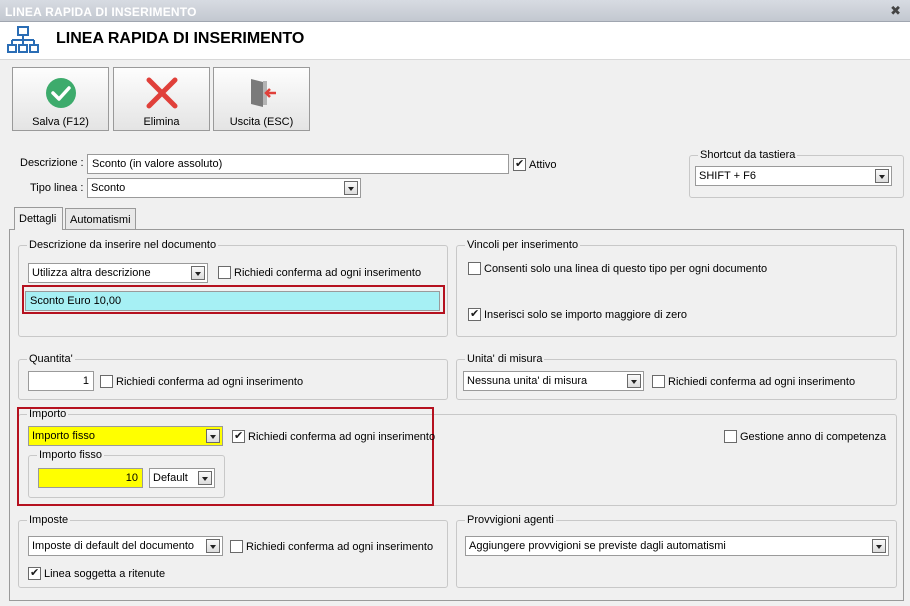 The width and height of the screenshot is (910, 606). I want to click on exit-button: Uscita (ESC), so click(261, 99).